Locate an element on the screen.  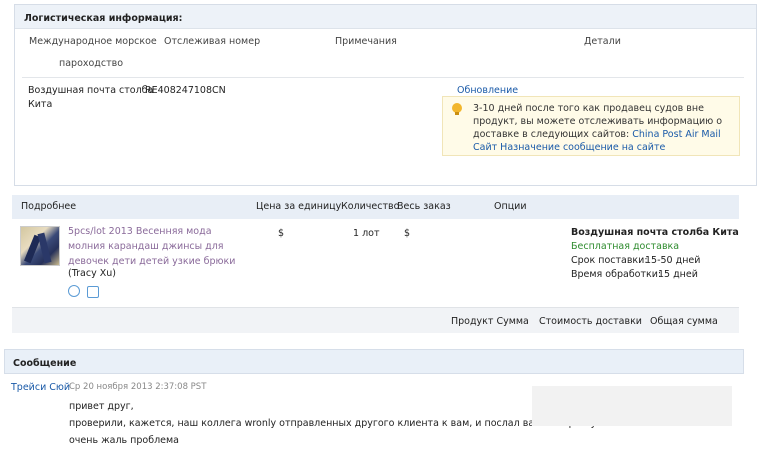
column-unit-price: Цена за единицу is located at coordinates (299, 206).